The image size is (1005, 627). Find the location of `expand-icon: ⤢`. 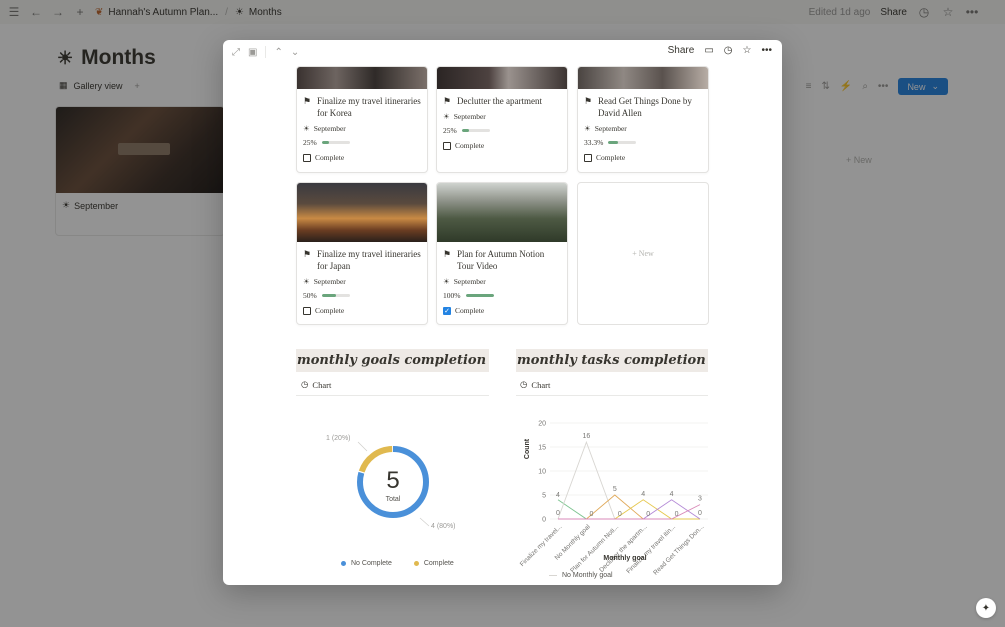

expand-icon: ⤢ is located at coordinates (236, 52).